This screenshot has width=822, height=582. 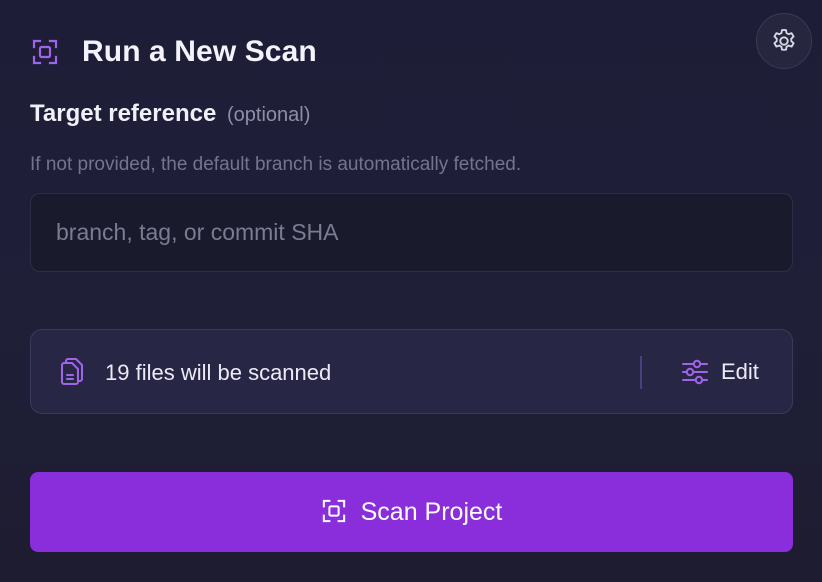 What do you see at coordinates (431, 511) in the screenshot?
I see `scan-button-label: Scan Project` at bounding box center [431, 511].